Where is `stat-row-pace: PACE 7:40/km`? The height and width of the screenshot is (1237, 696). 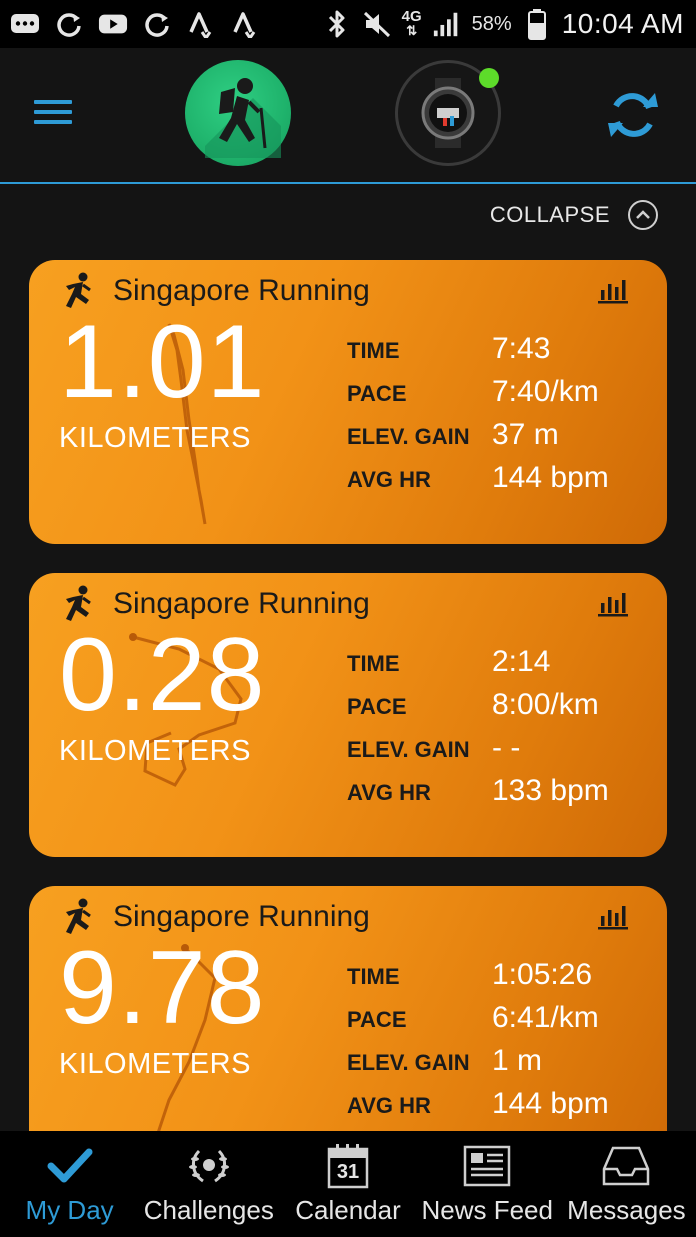
stat-row-pace: PACE 7:40/km is located at coordinates (507, 396).